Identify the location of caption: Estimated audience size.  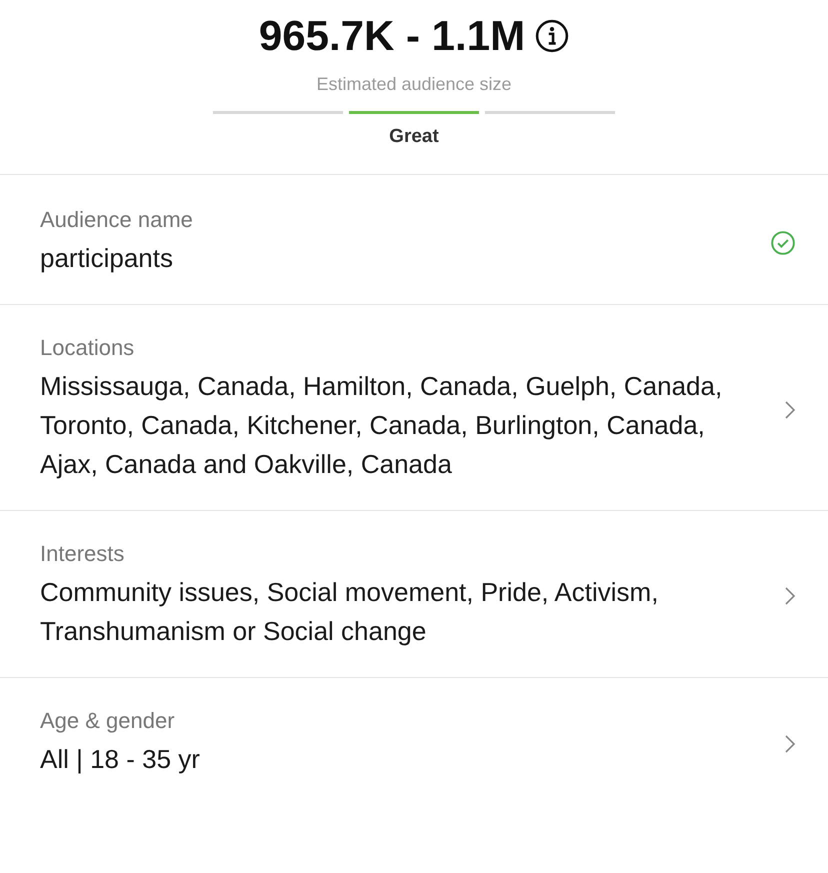
(414, 84).